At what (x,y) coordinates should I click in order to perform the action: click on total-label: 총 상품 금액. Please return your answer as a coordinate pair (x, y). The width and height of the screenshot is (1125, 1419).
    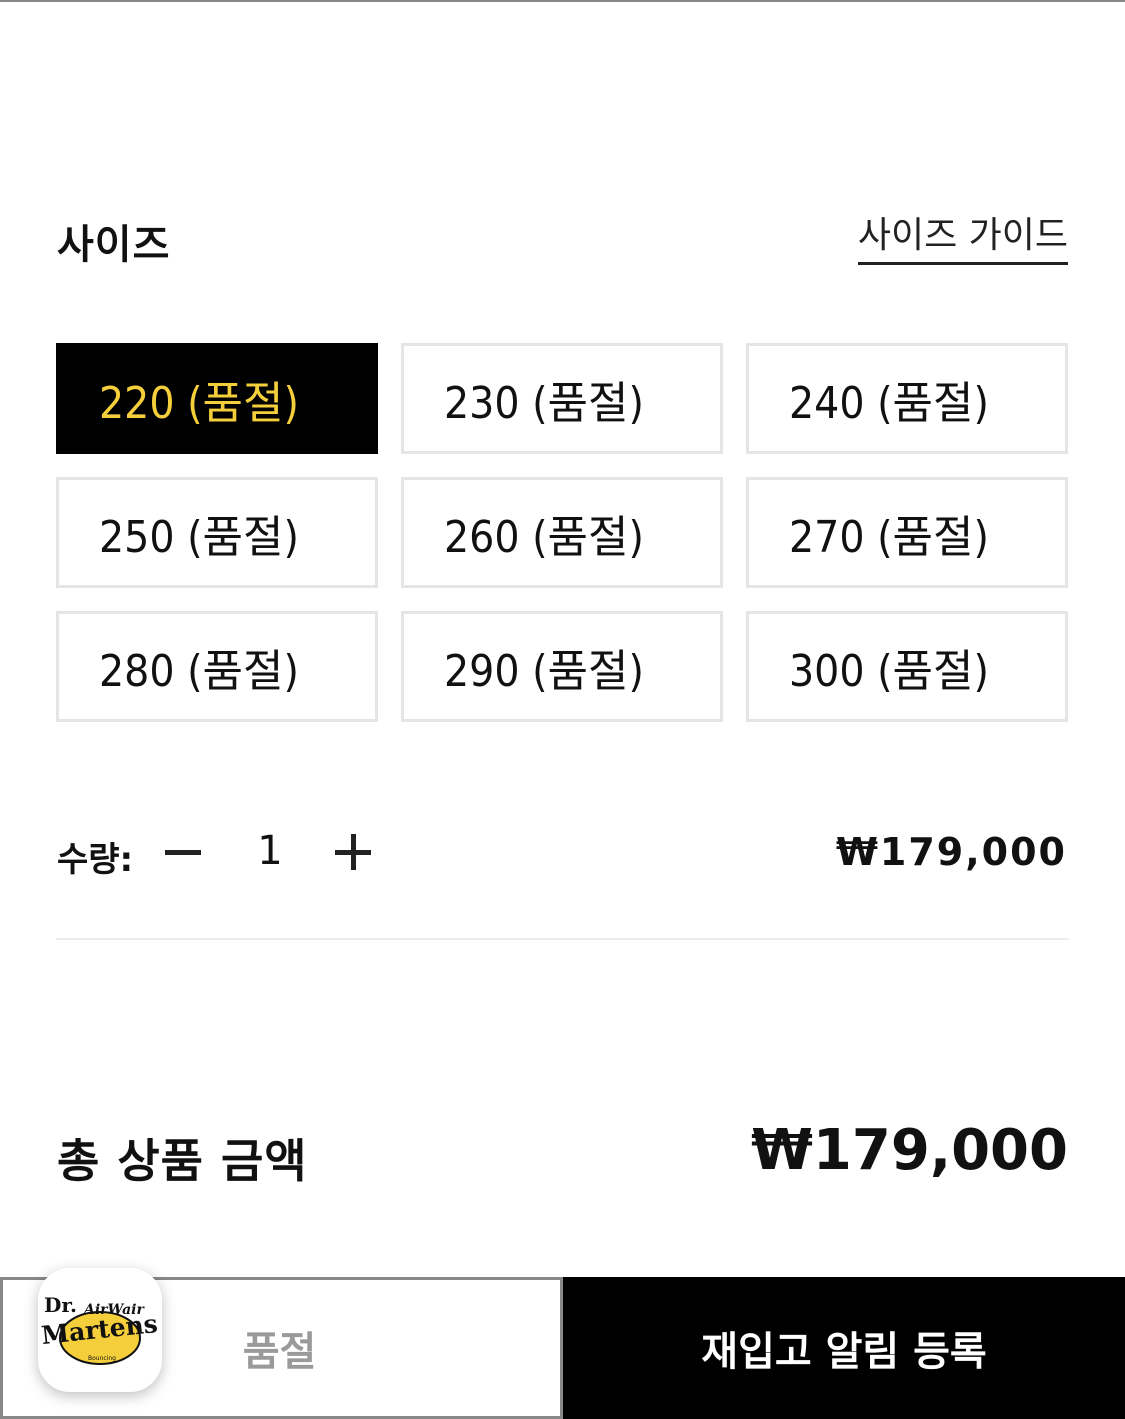
    Looking at the image, I should click on (182, 1161).